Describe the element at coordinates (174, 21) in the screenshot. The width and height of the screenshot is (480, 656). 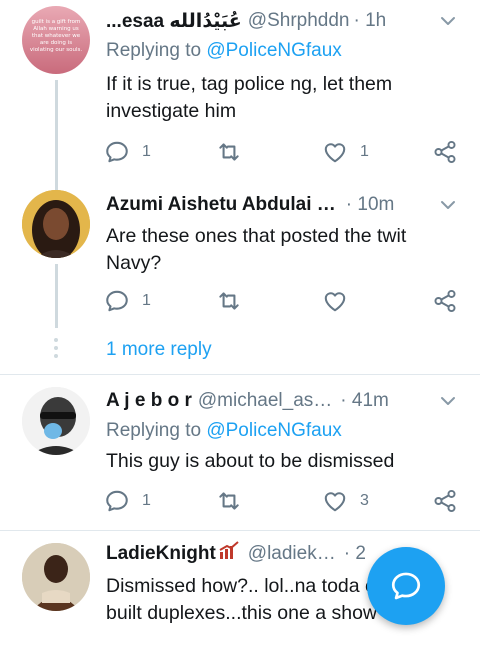
I see `display-name: ...esaa عُبَيْدُالله` at that location.